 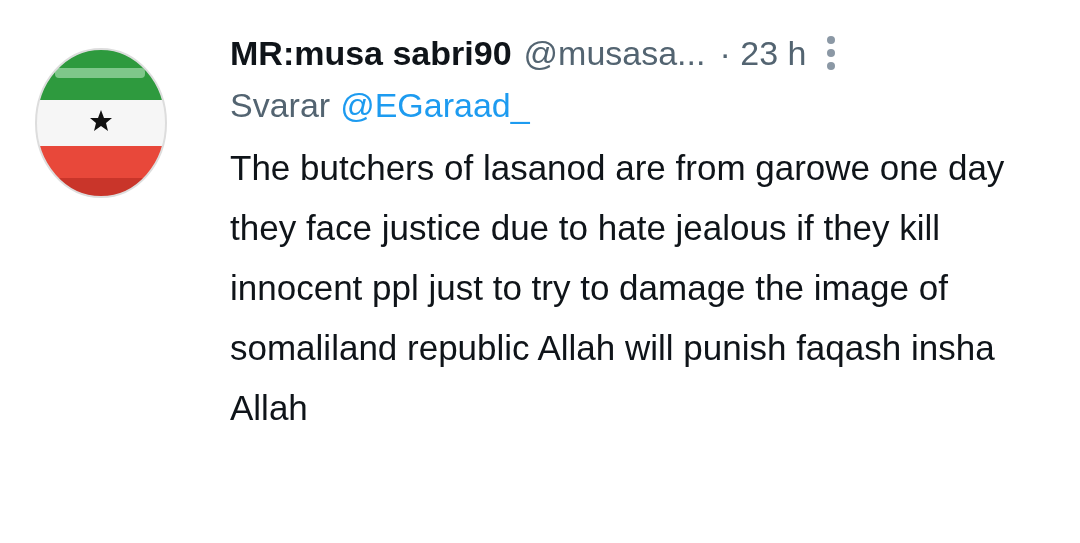 I want to click on timestamp: · 23 h, so click(x=763, y=53).